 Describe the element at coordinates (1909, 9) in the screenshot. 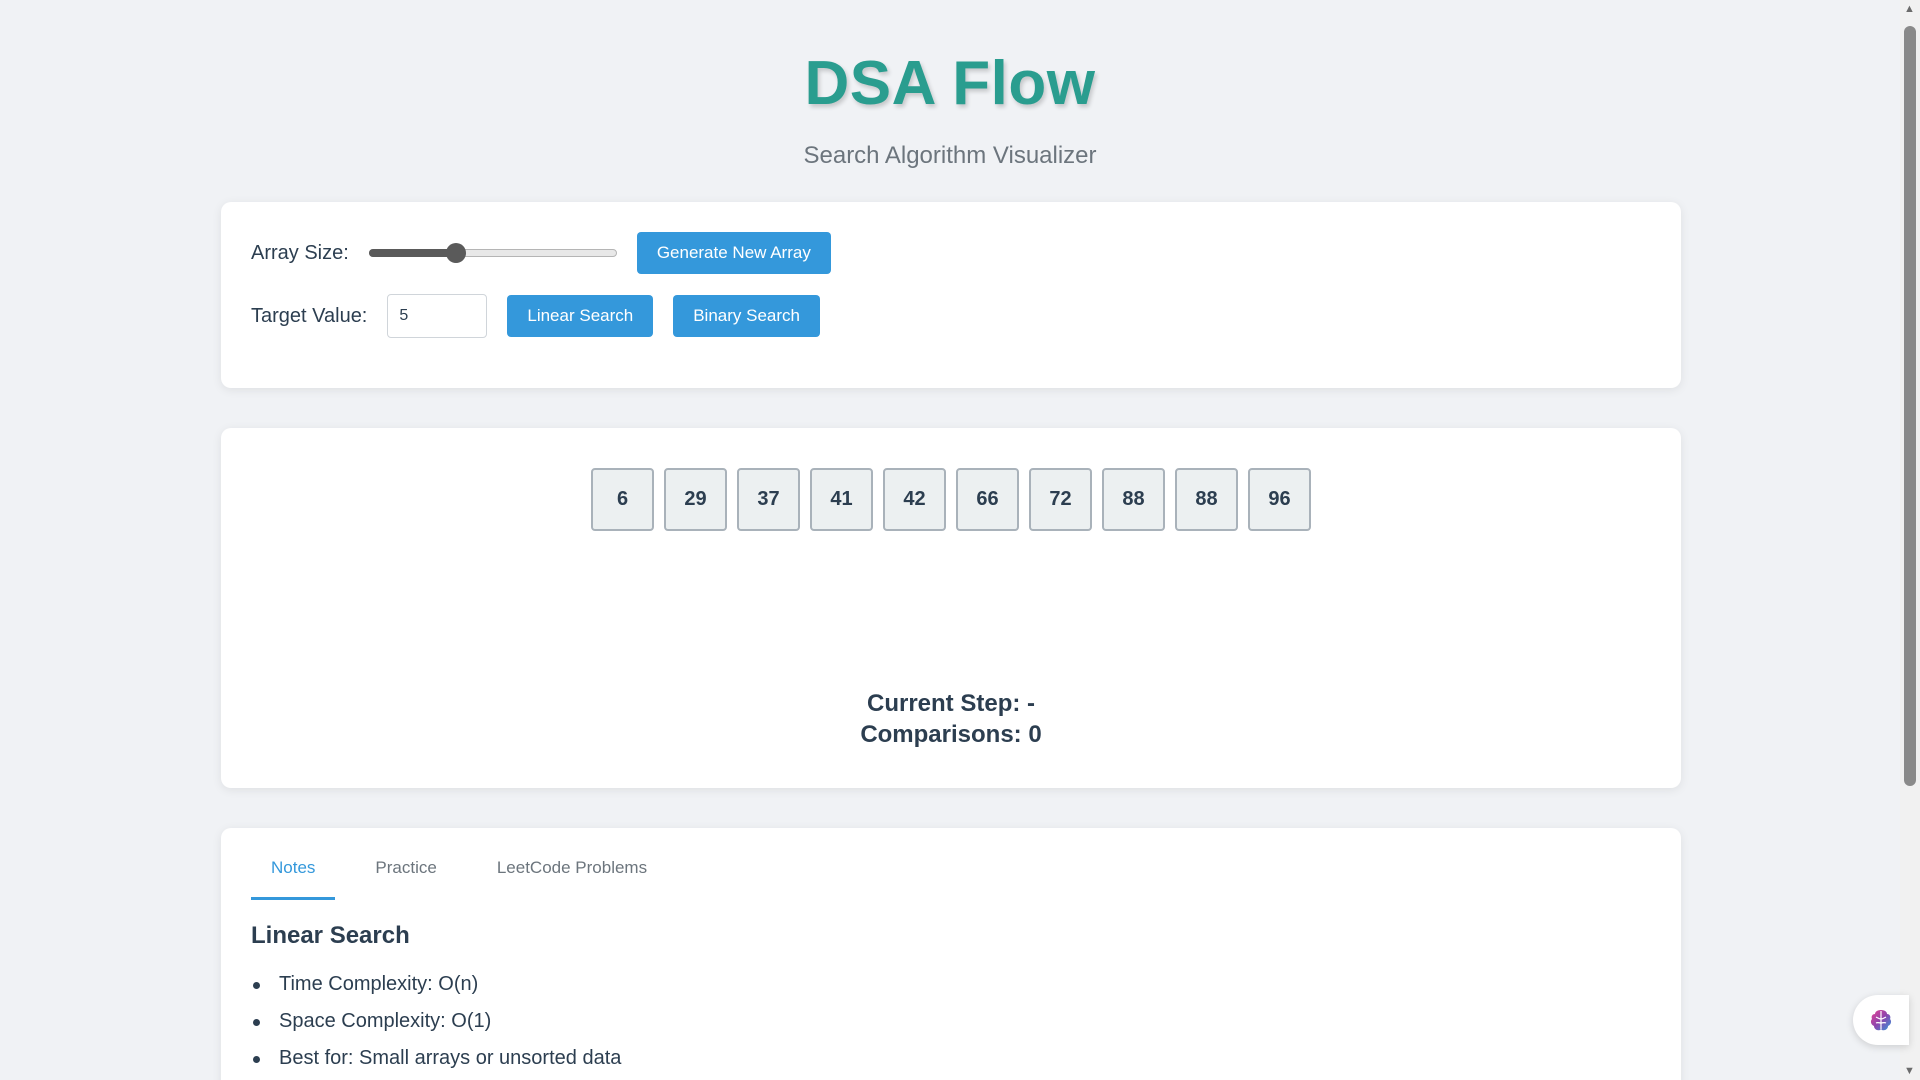

I see `scroll-up-arrow-icon: ▲` at that location.